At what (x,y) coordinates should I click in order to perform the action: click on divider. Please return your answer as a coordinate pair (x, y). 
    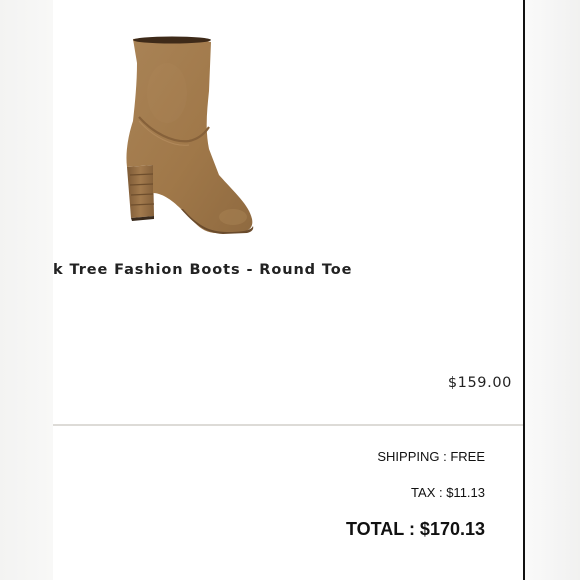
    Looking at the image, I should click on (288, 425).